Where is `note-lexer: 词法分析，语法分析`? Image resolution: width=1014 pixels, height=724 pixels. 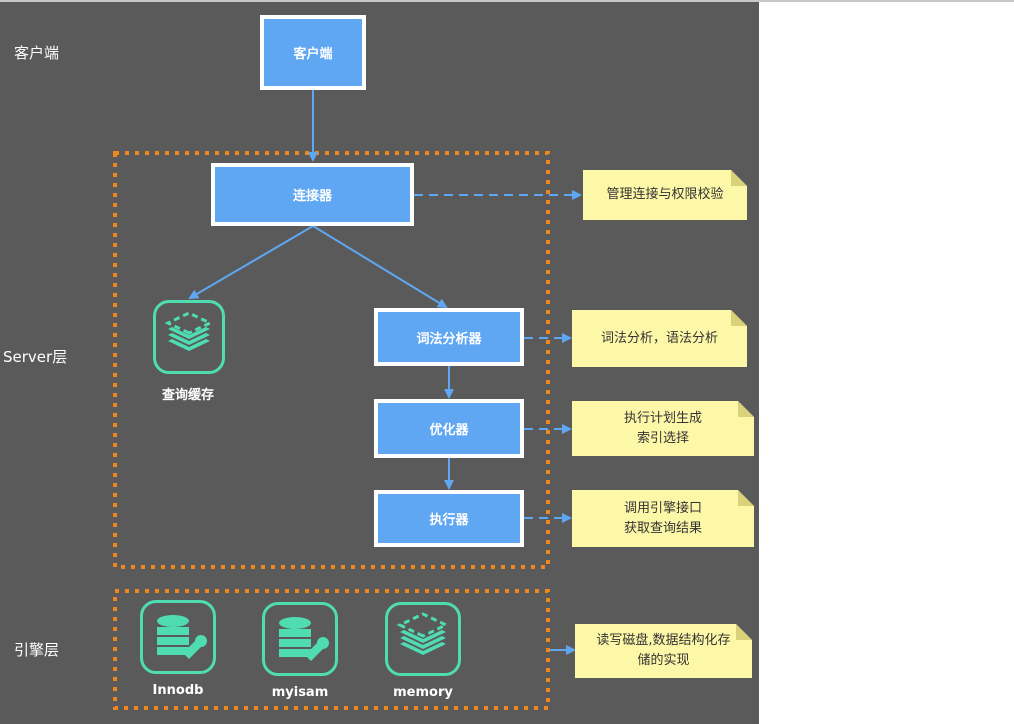
note-lexer: 词法分析，语法分析 is located at coordinates (659, 338).